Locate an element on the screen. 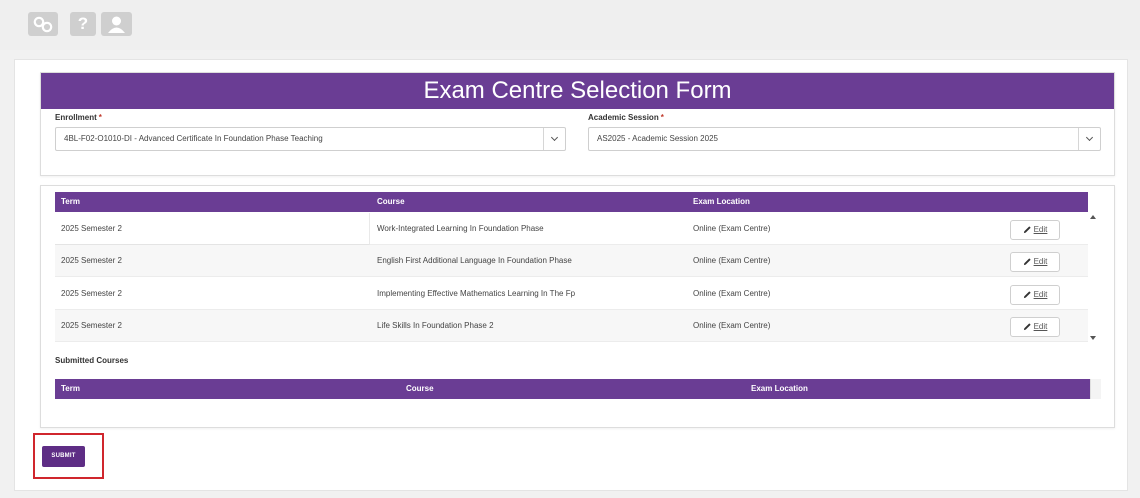 This screenshot has width=1140, height=498. enrollment-label-text: Enrollment is located at coordinates (76, 117).